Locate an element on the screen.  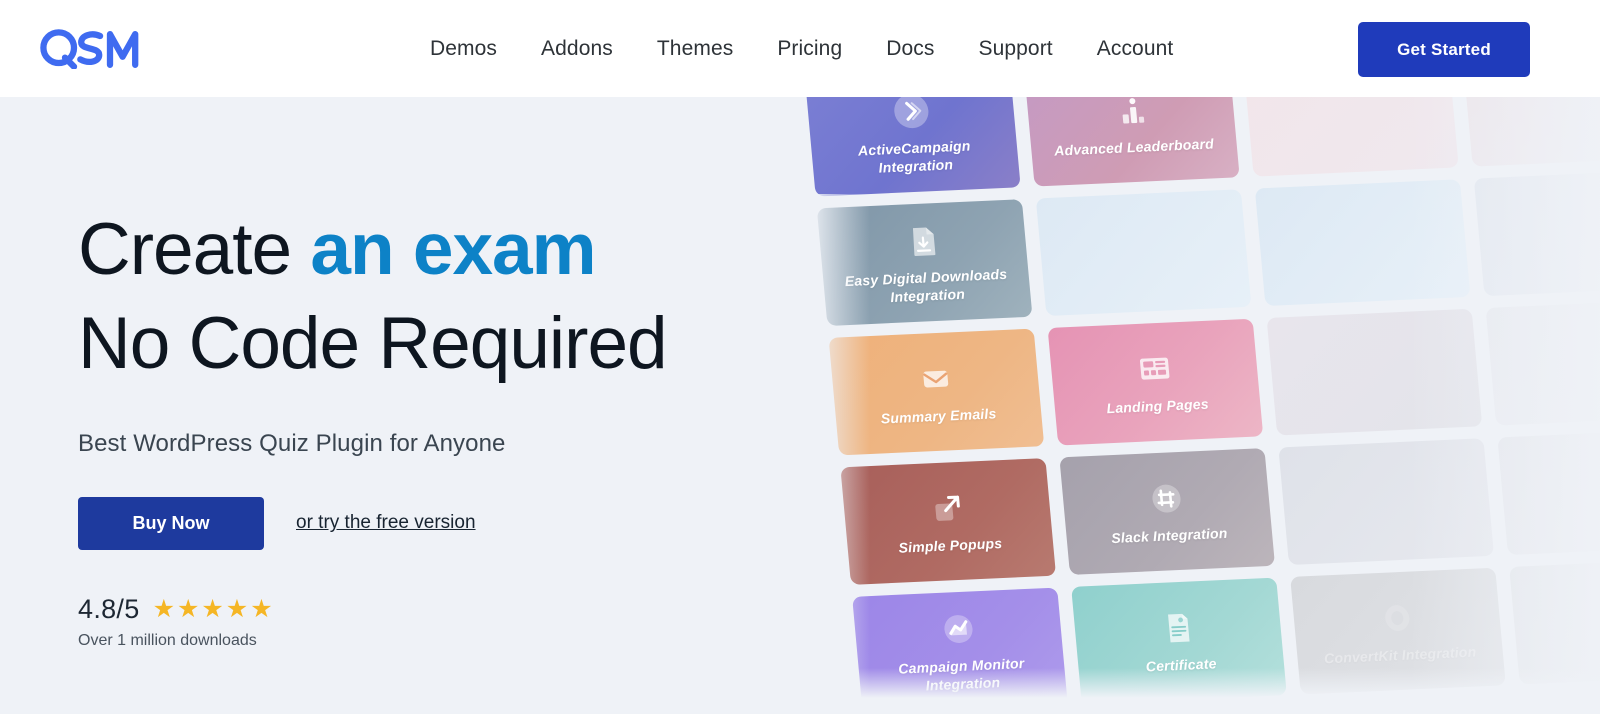
page-title: Create an exam No Code Required is located at coordinates (458, 297).